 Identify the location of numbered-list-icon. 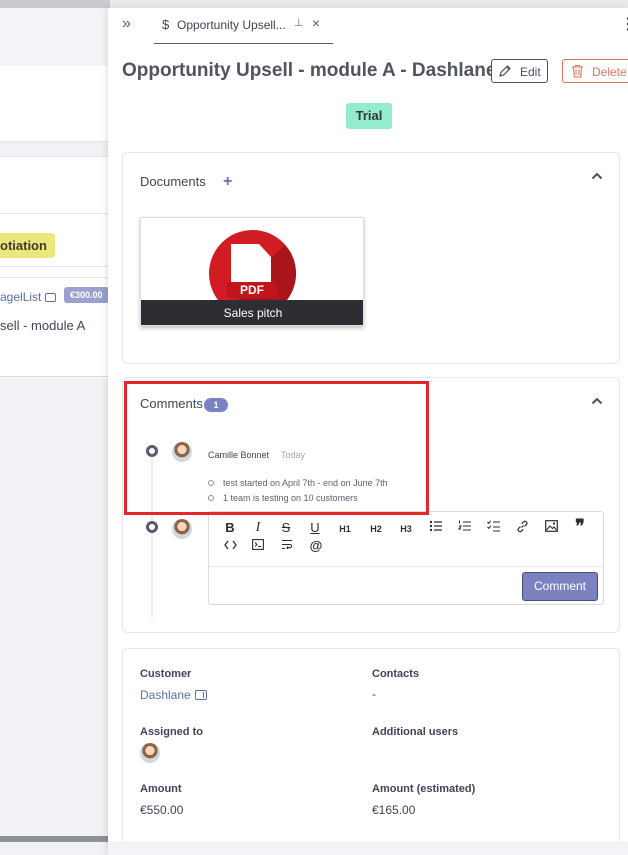
(465, 528).